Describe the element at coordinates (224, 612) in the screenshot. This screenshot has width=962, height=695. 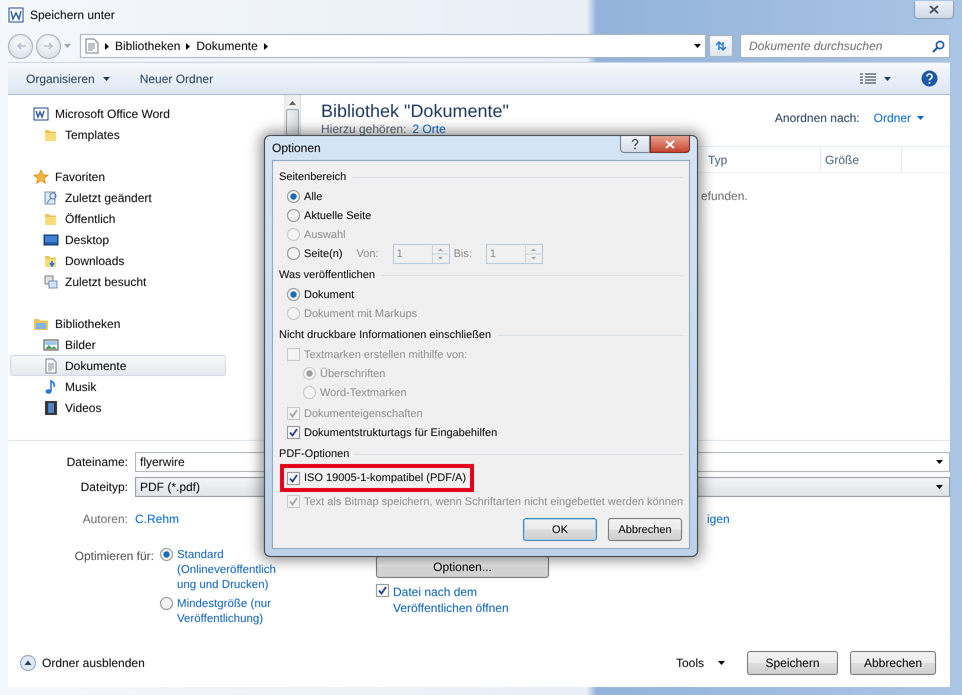
I see `option-label: Mindestgröße (nur Veröffentlichung)` at that location.